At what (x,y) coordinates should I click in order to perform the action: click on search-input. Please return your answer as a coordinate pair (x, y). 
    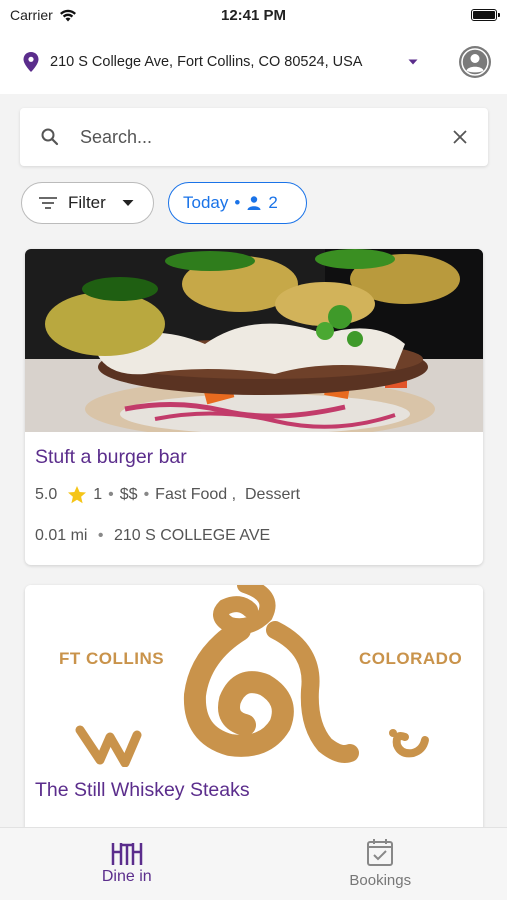
    Looking at the image, I should click on (266, 137).